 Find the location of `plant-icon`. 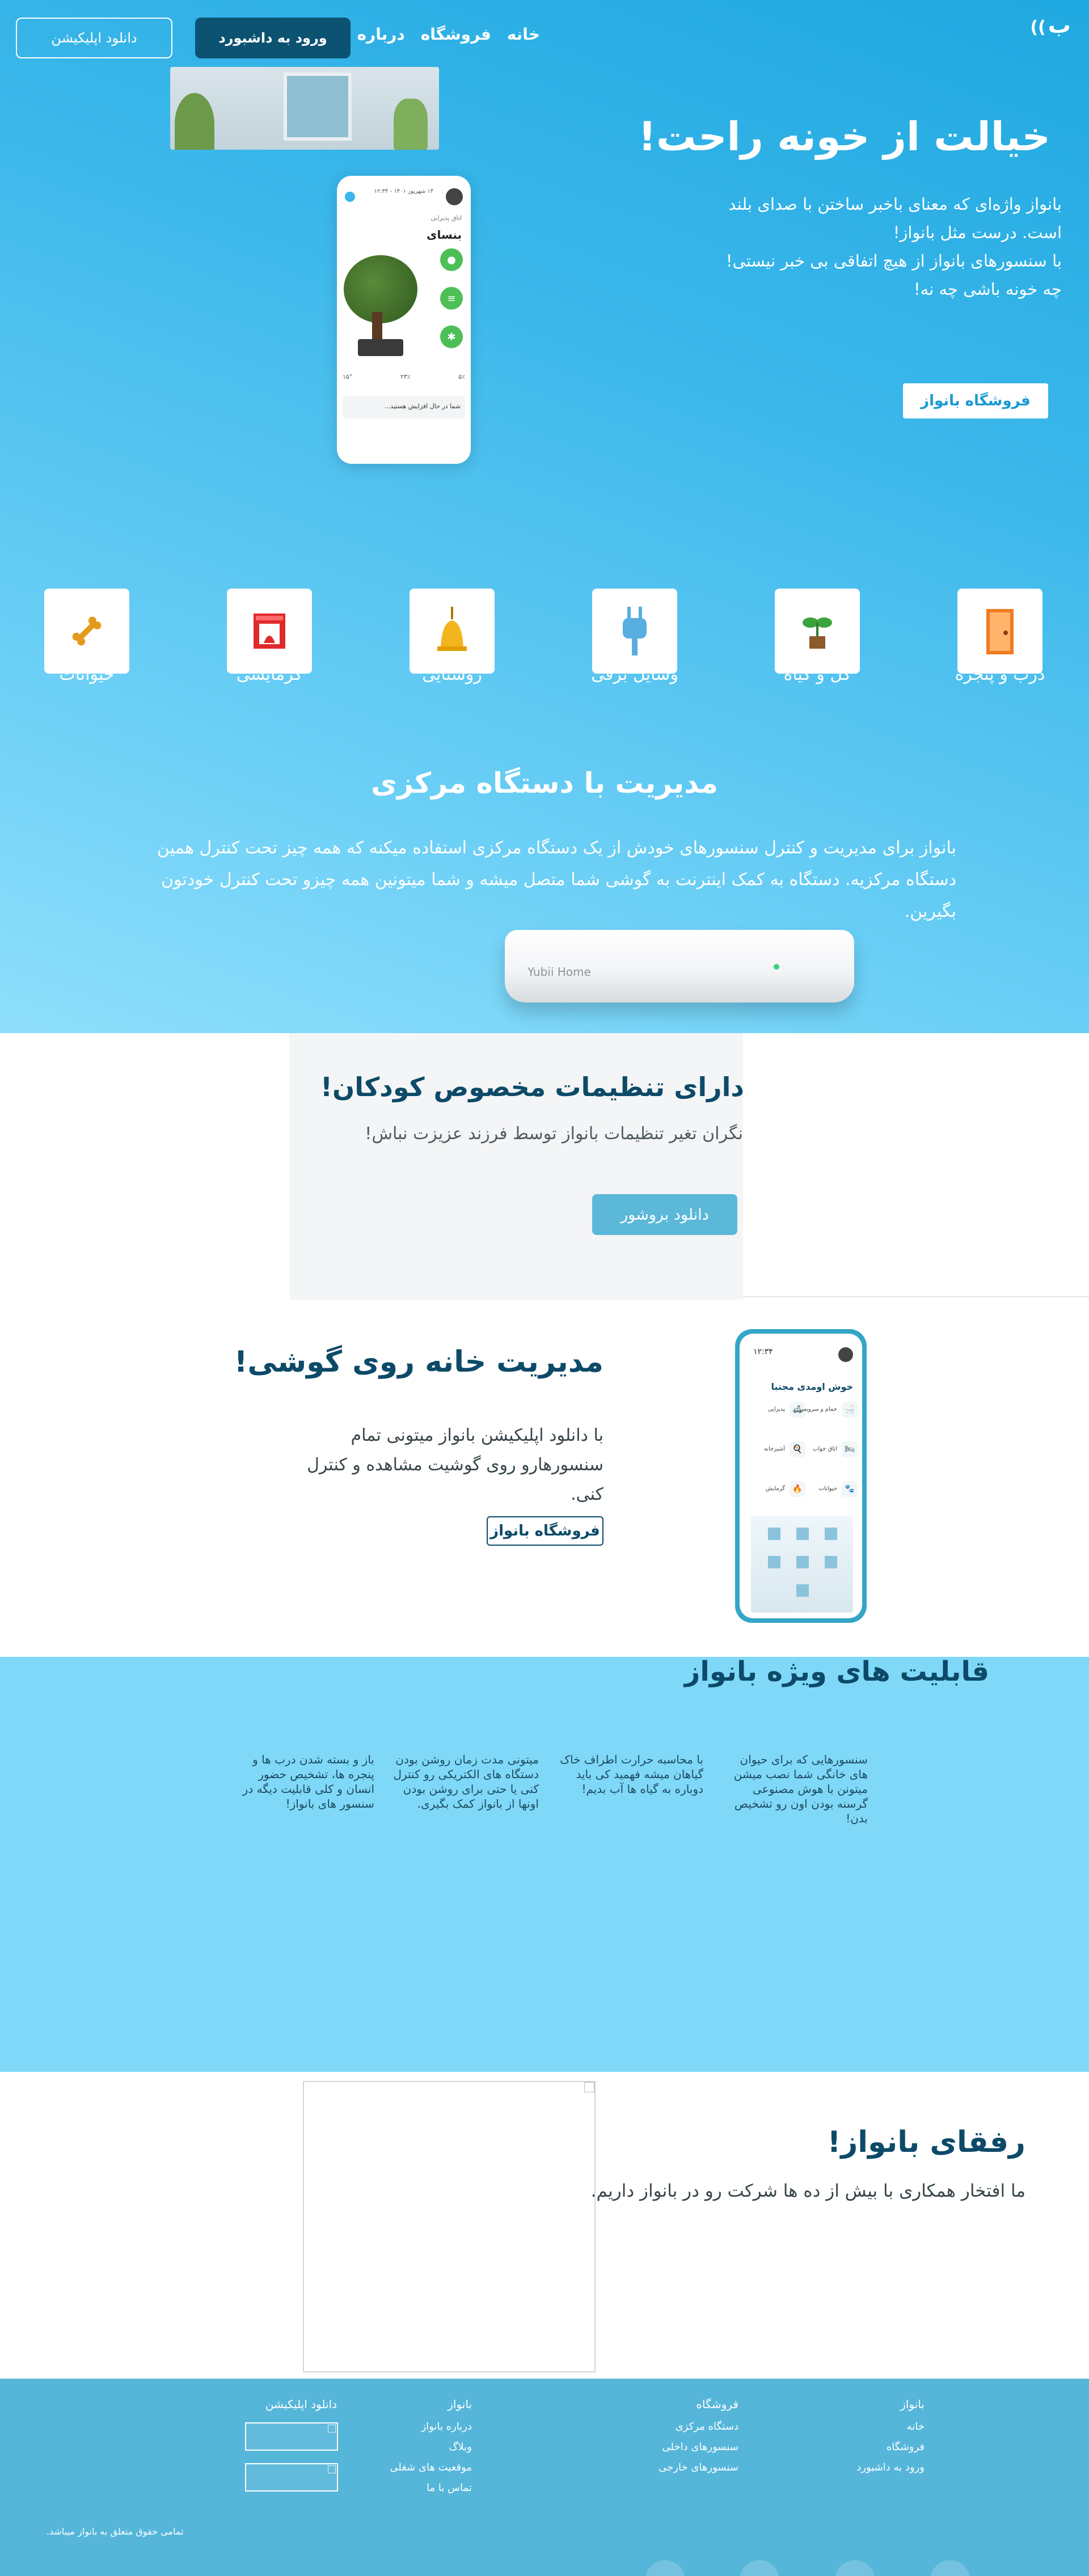

plant-icon is located at coordinates (817, 633).